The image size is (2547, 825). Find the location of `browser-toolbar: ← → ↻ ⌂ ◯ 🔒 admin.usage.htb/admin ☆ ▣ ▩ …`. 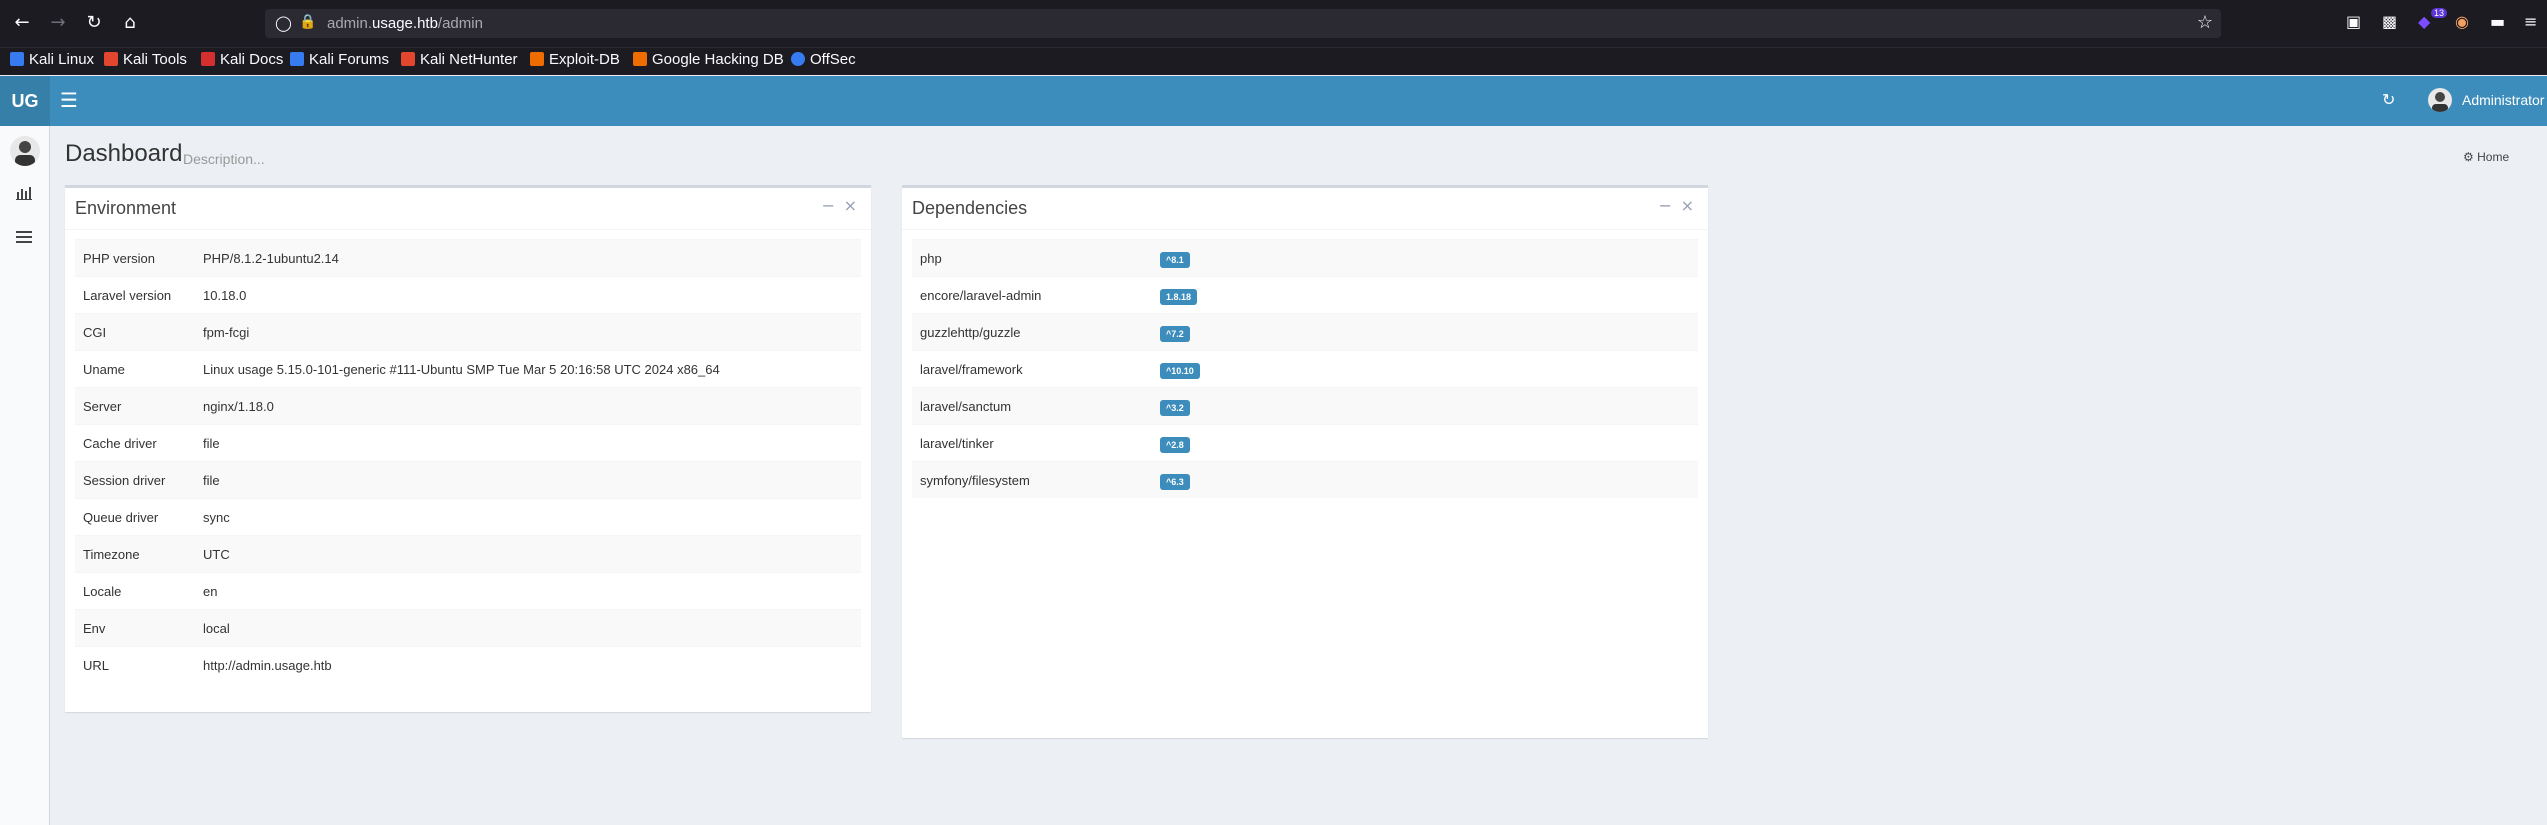

browser-toolbar: ← → ↻ ⌂ ◯ 🔒 admin.usage.htb/admin ☆ ▣ ▩ … is located at coordinates (1273, 23).